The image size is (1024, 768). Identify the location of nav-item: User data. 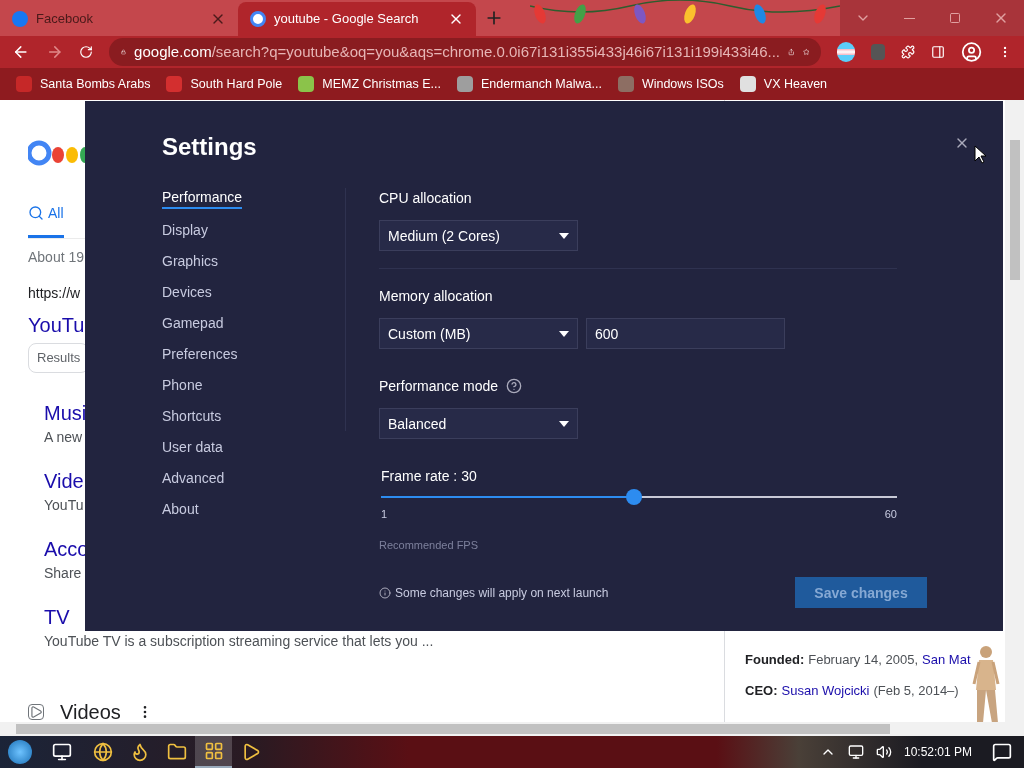
(192, 447).